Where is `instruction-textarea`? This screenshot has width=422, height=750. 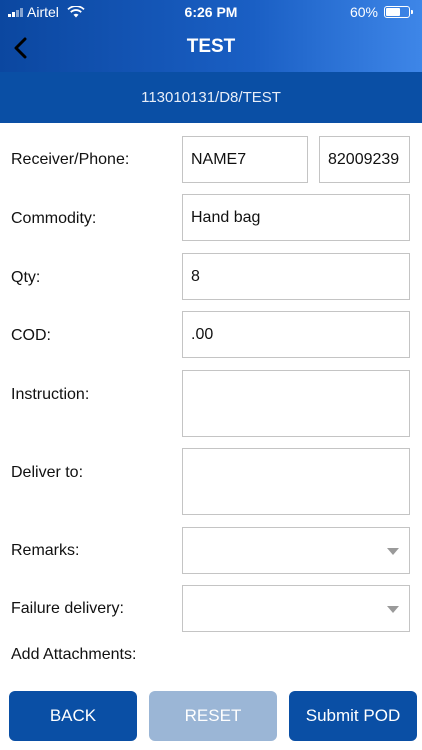
instruction-textarea is located at coordinates (296, 403).